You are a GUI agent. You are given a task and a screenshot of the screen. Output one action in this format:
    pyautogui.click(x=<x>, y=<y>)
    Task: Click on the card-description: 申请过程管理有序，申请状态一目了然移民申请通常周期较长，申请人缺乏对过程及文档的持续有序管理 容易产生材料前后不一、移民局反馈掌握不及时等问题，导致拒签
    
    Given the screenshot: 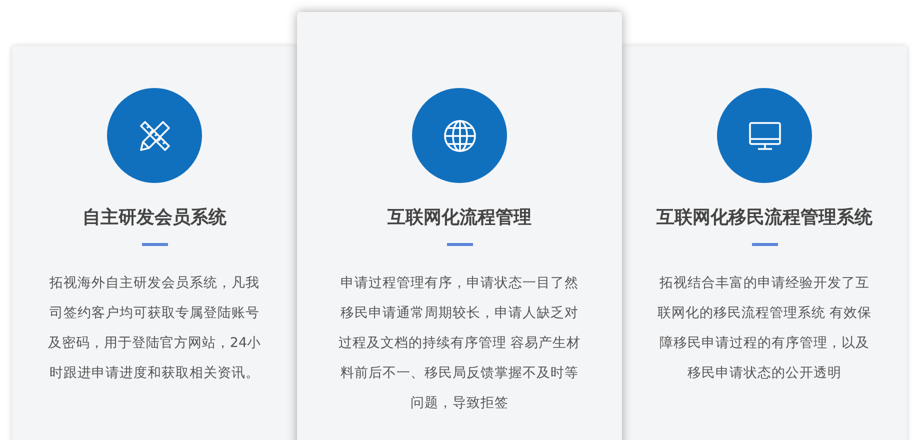 What is the action you would take?
    pyautogui.click(x=460, y=343)
    